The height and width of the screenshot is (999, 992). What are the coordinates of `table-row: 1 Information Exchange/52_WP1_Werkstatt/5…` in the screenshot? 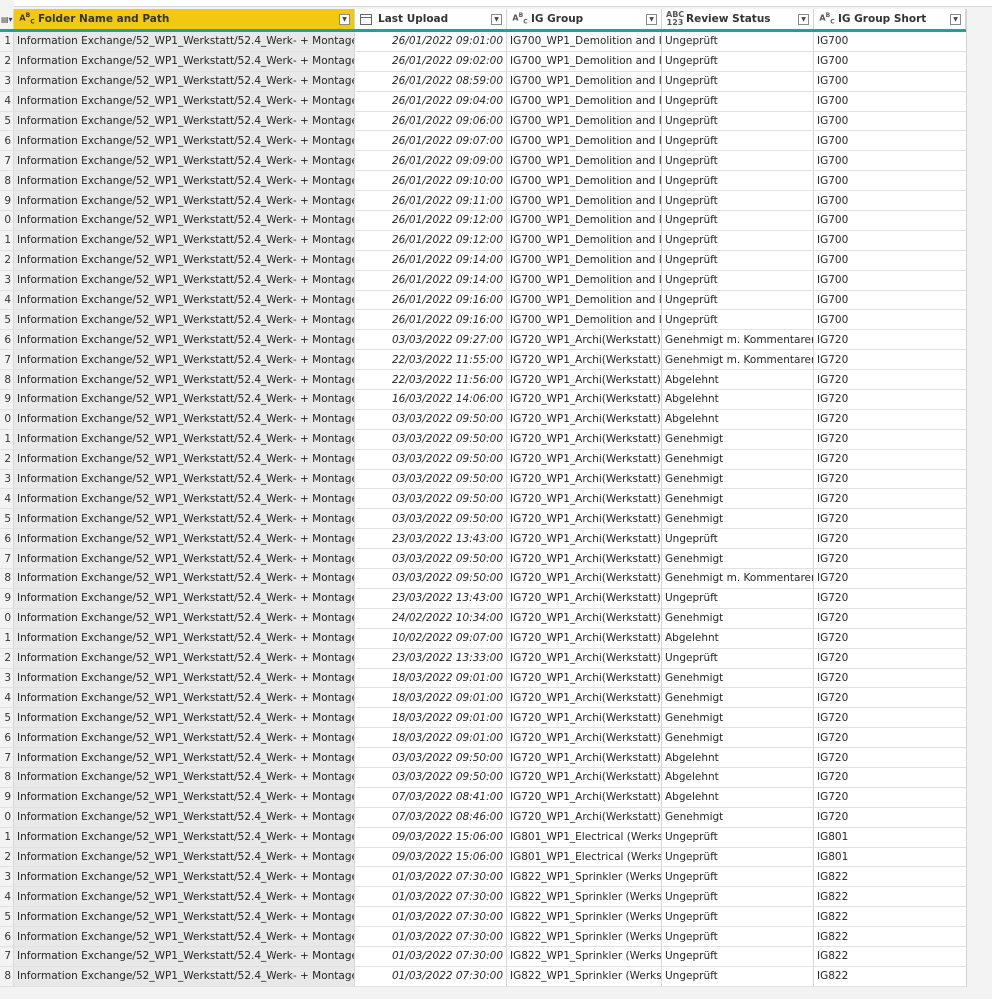 It's located at (483, 837).